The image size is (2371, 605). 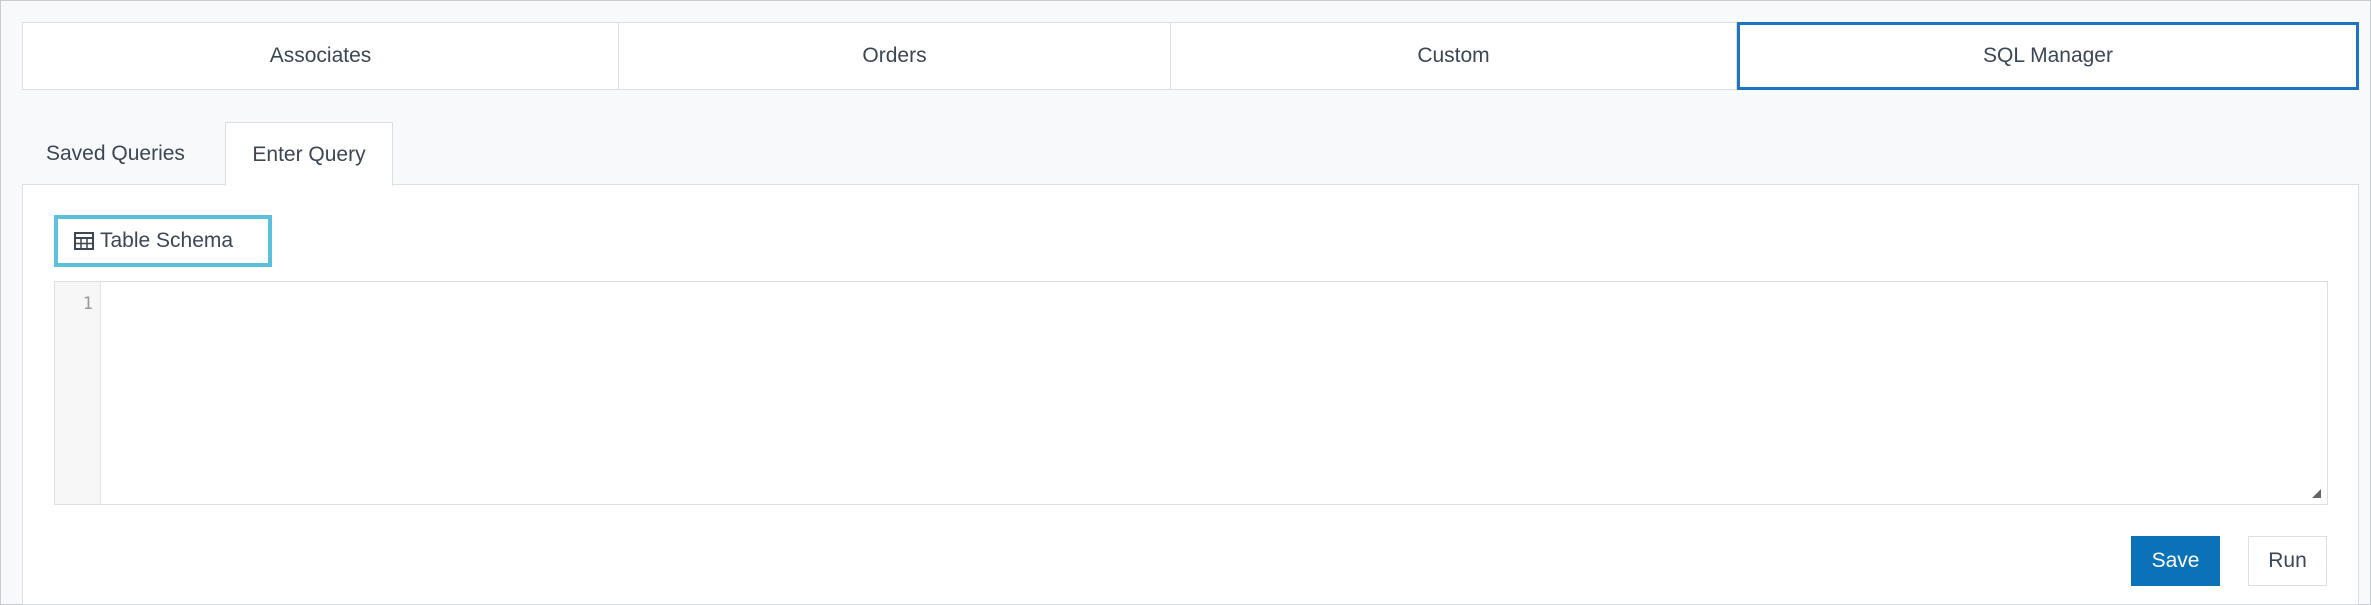 I want to click on tab-saved-queries: Saved Queries, so click(x=123, y=153).